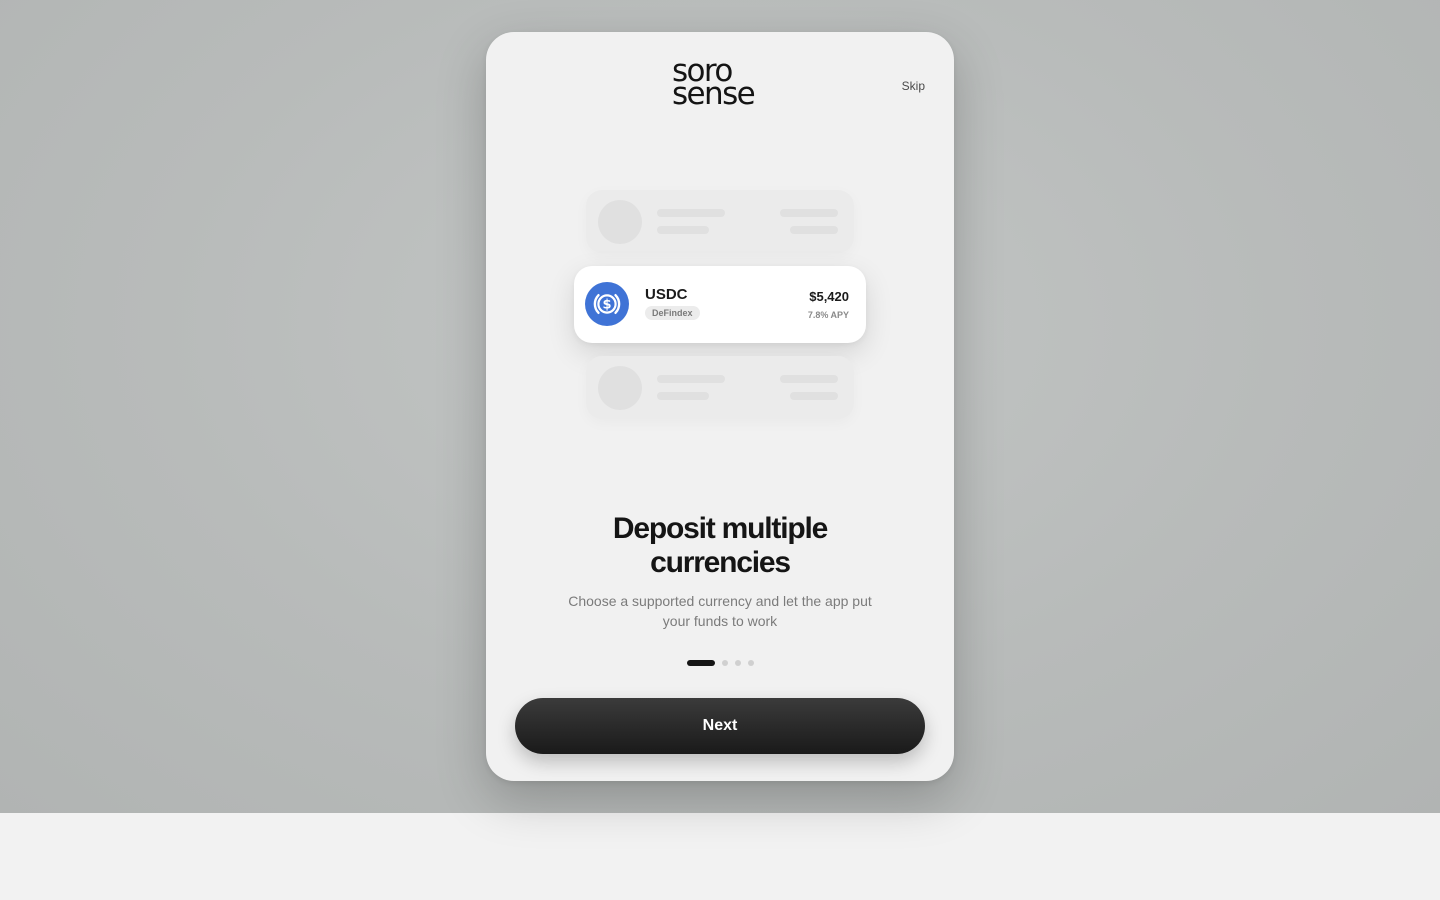  What do you see at coordinates (913, 86) in the screenshot?
I see `skip-button: Skip` at bounding box center [913, 86].